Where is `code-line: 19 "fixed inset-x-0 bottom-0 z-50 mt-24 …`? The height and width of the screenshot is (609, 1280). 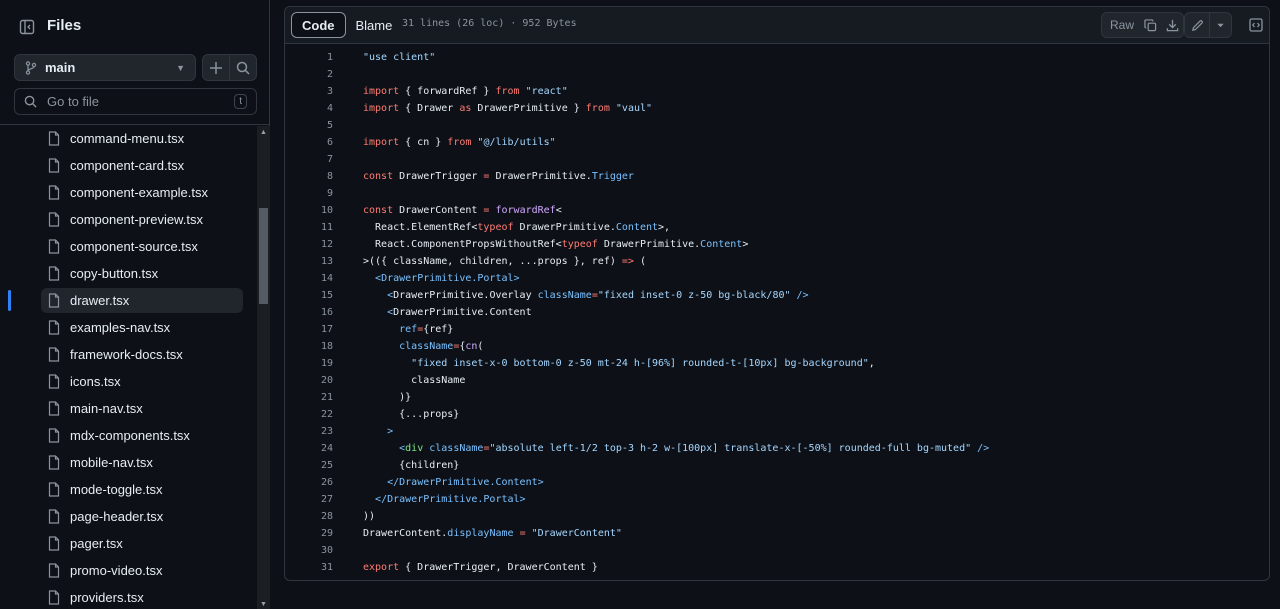 code-line: 19 "fixed inset-x-0 bottom-0 z-50 mt-24 … is located at coordinates (777, 363).